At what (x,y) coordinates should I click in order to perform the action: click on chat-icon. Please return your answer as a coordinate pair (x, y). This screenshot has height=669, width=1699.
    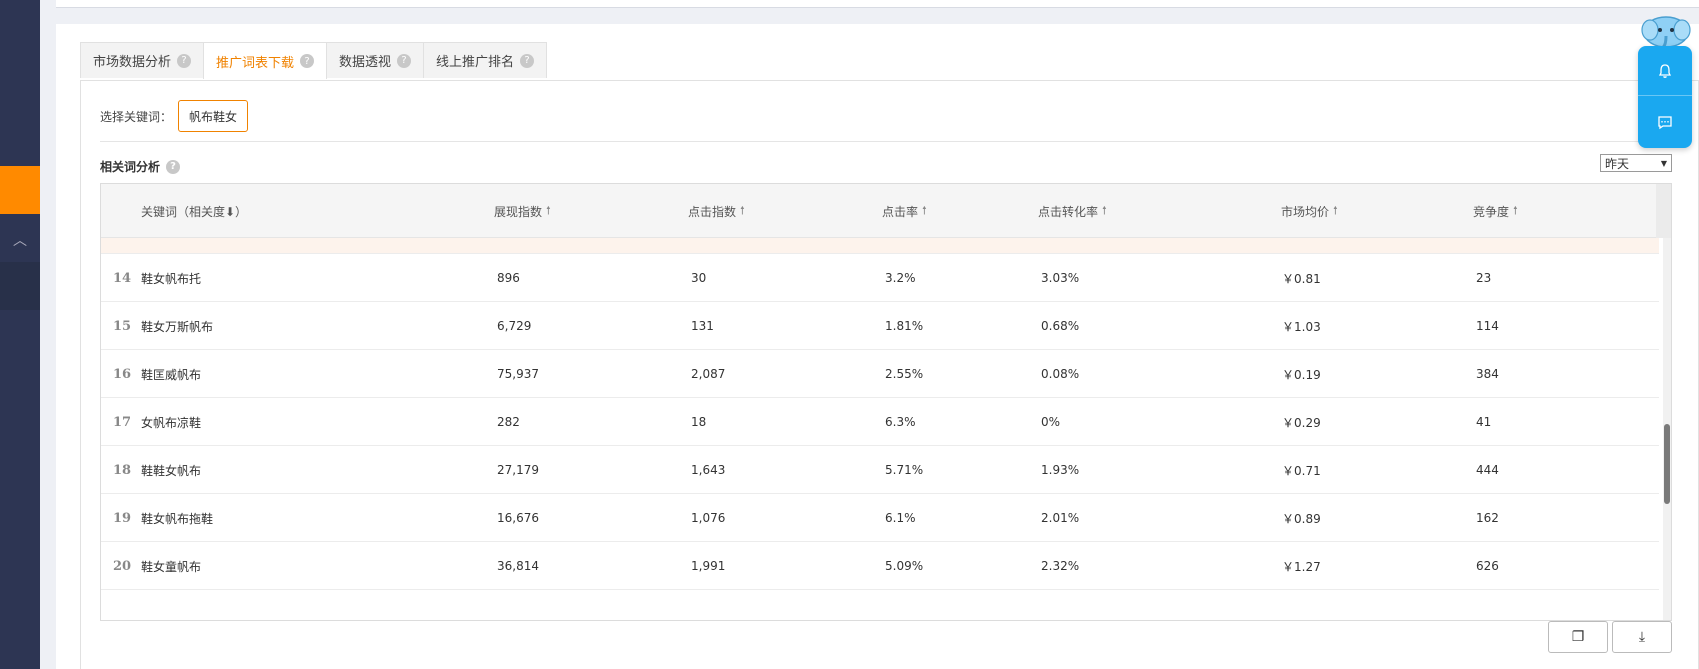
    Looking at the image, I should click on (1665, 123).